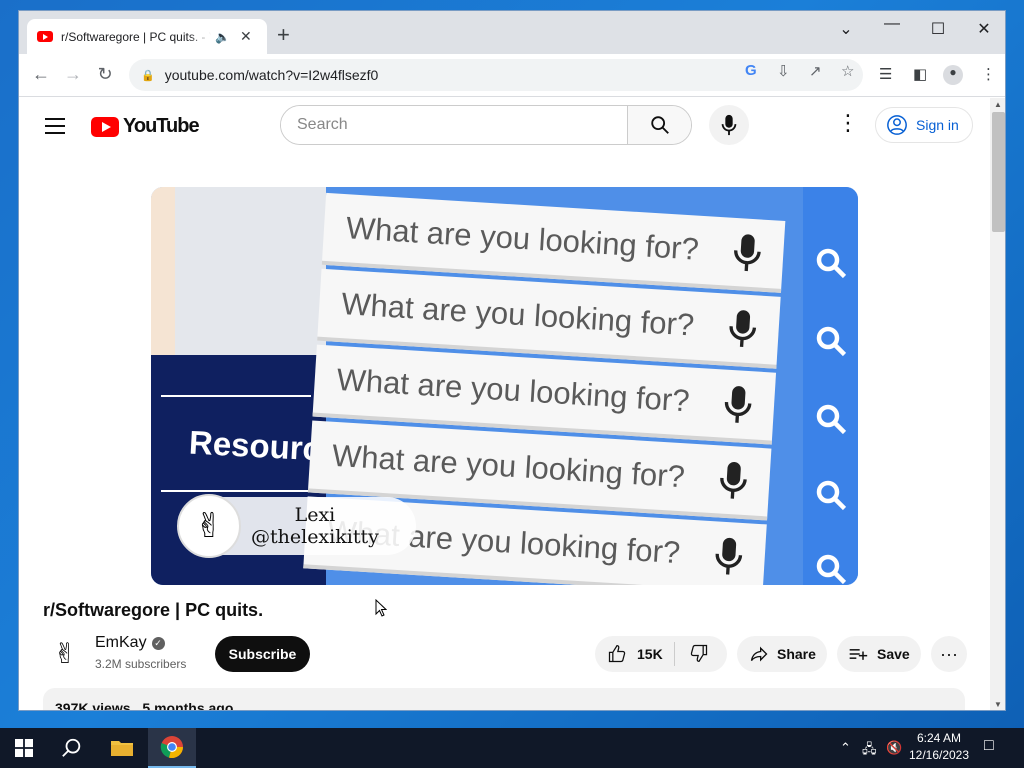  Describe the element at coordinates (145, 126) in the screenshot. I see `youtube-logo: YouTube` at that location.